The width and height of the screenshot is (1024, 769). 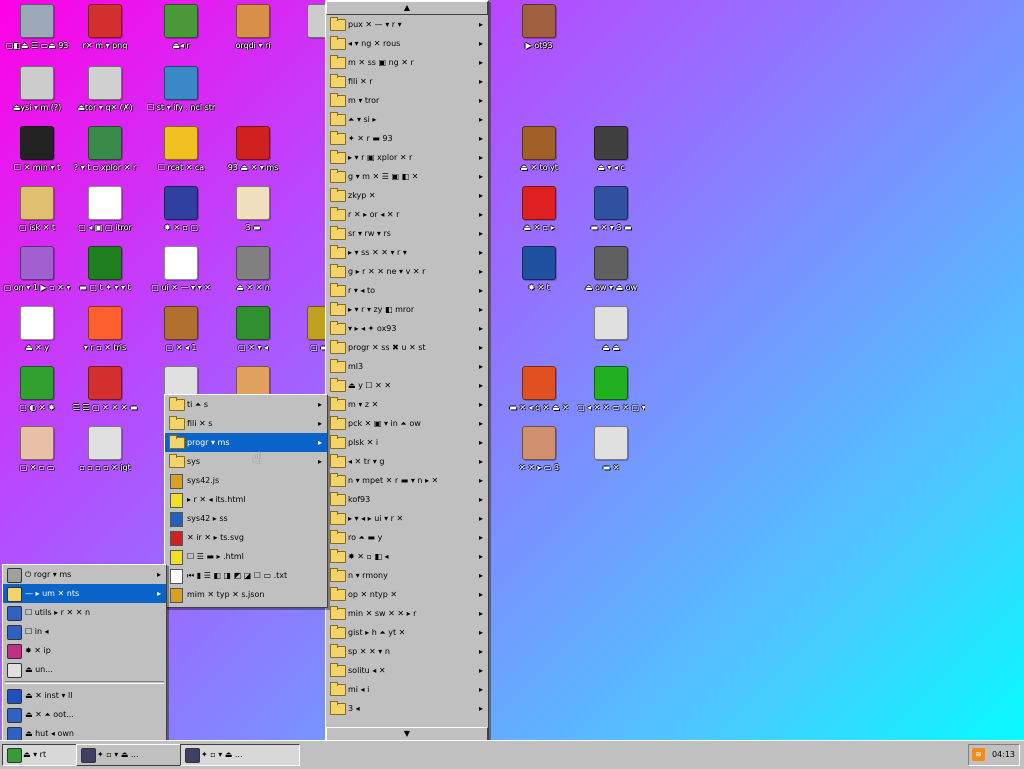 I want to click on file-item: ✕ ir ✕ ▸ ts.svg, so click(x=246, y=537).